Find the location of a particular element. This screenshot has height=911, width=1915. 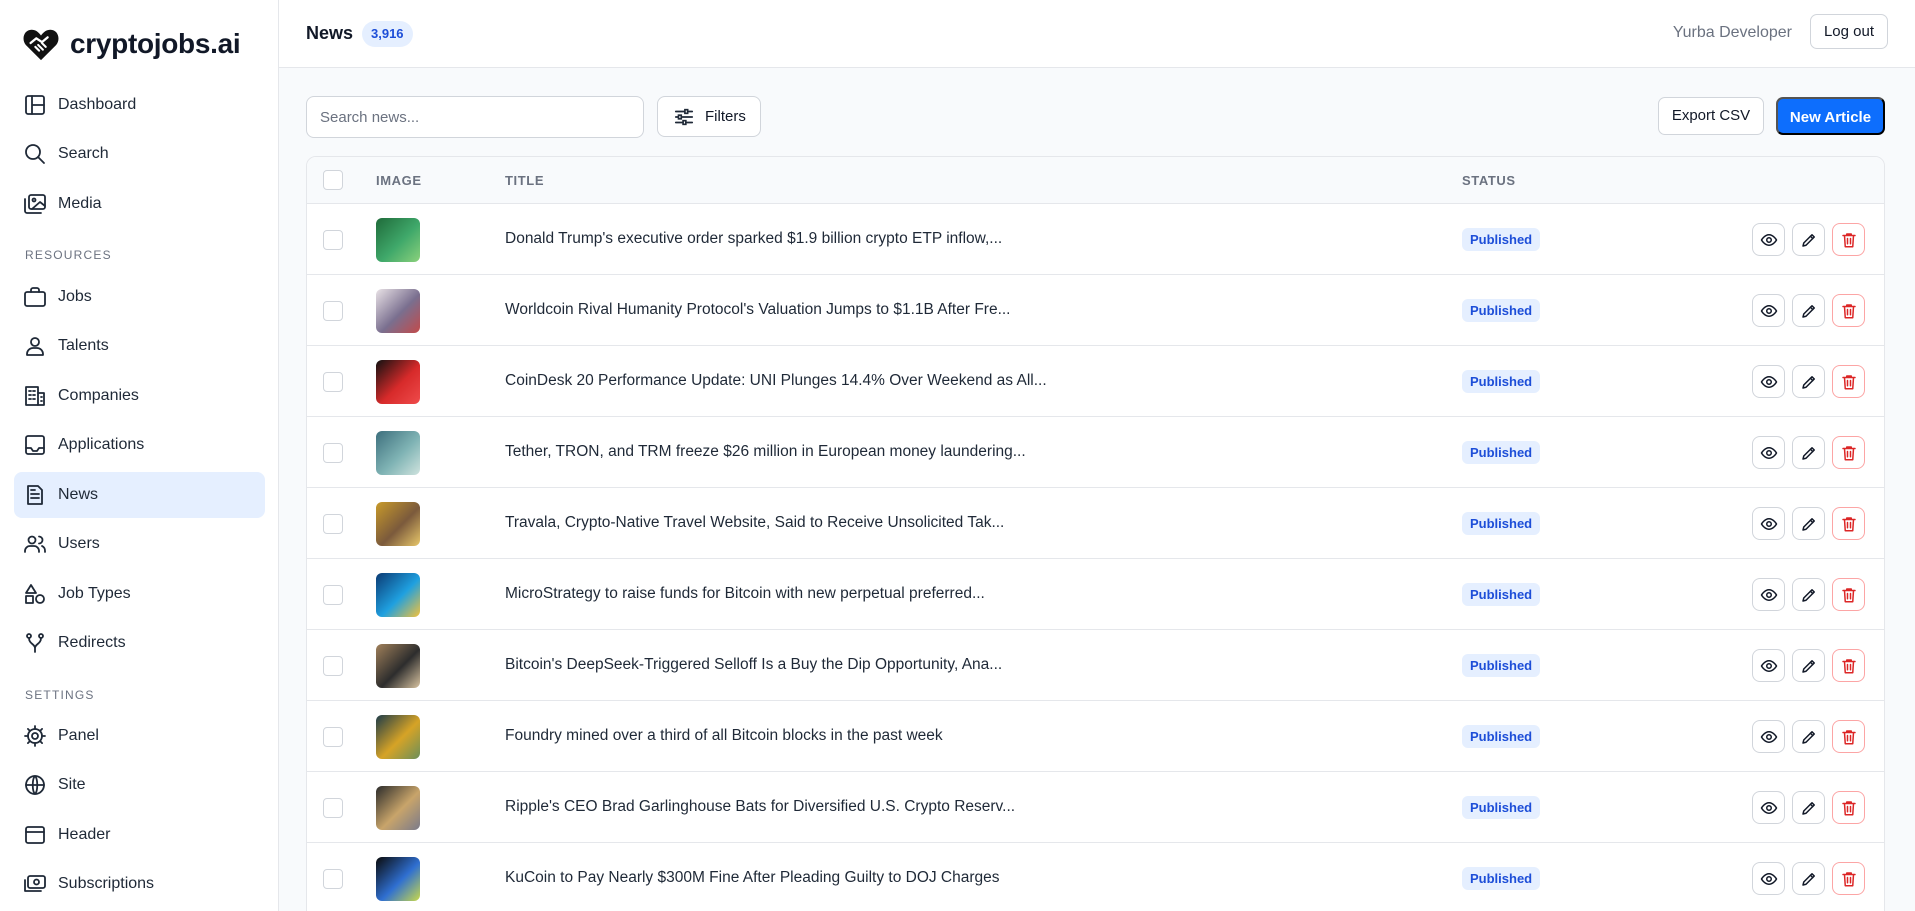

sidebar-item-site: Site is located at coordinates (139, 785).